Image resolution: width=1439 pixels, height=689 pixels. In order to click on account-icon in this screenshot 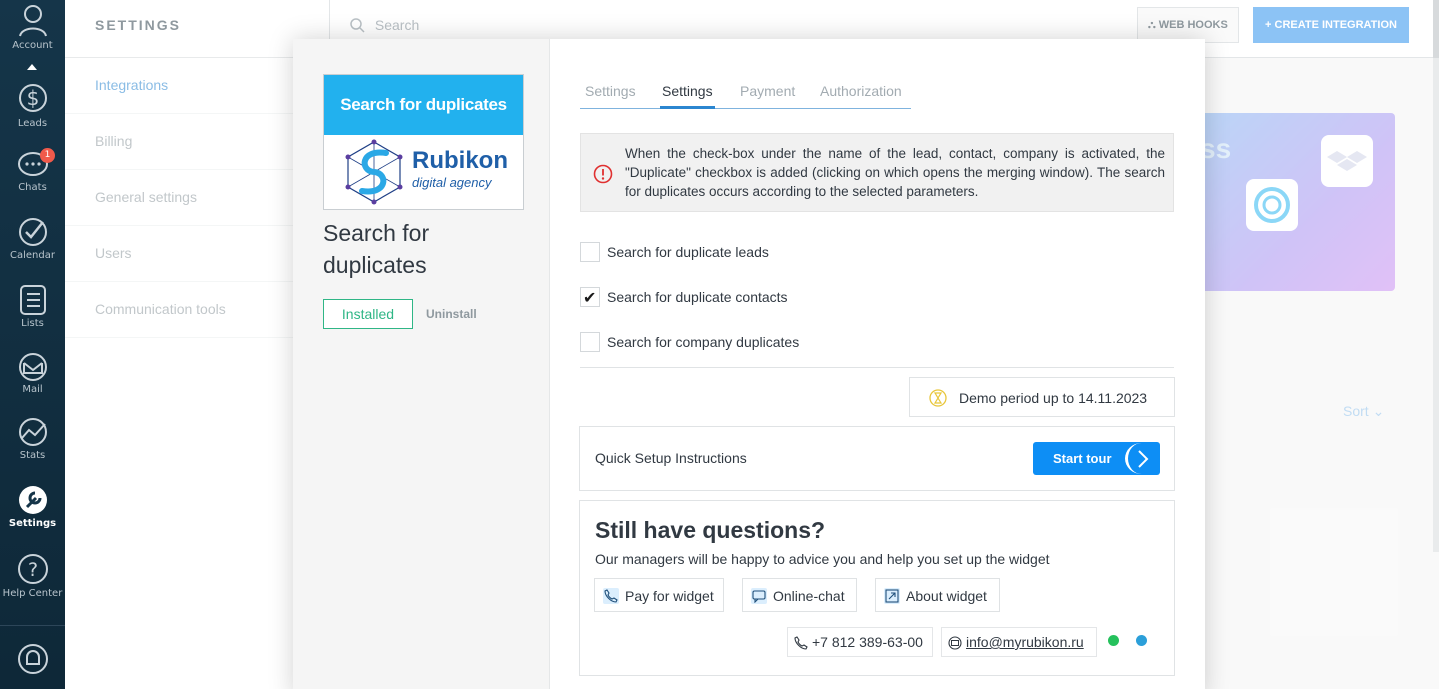, I will do `click(32, 21)`.